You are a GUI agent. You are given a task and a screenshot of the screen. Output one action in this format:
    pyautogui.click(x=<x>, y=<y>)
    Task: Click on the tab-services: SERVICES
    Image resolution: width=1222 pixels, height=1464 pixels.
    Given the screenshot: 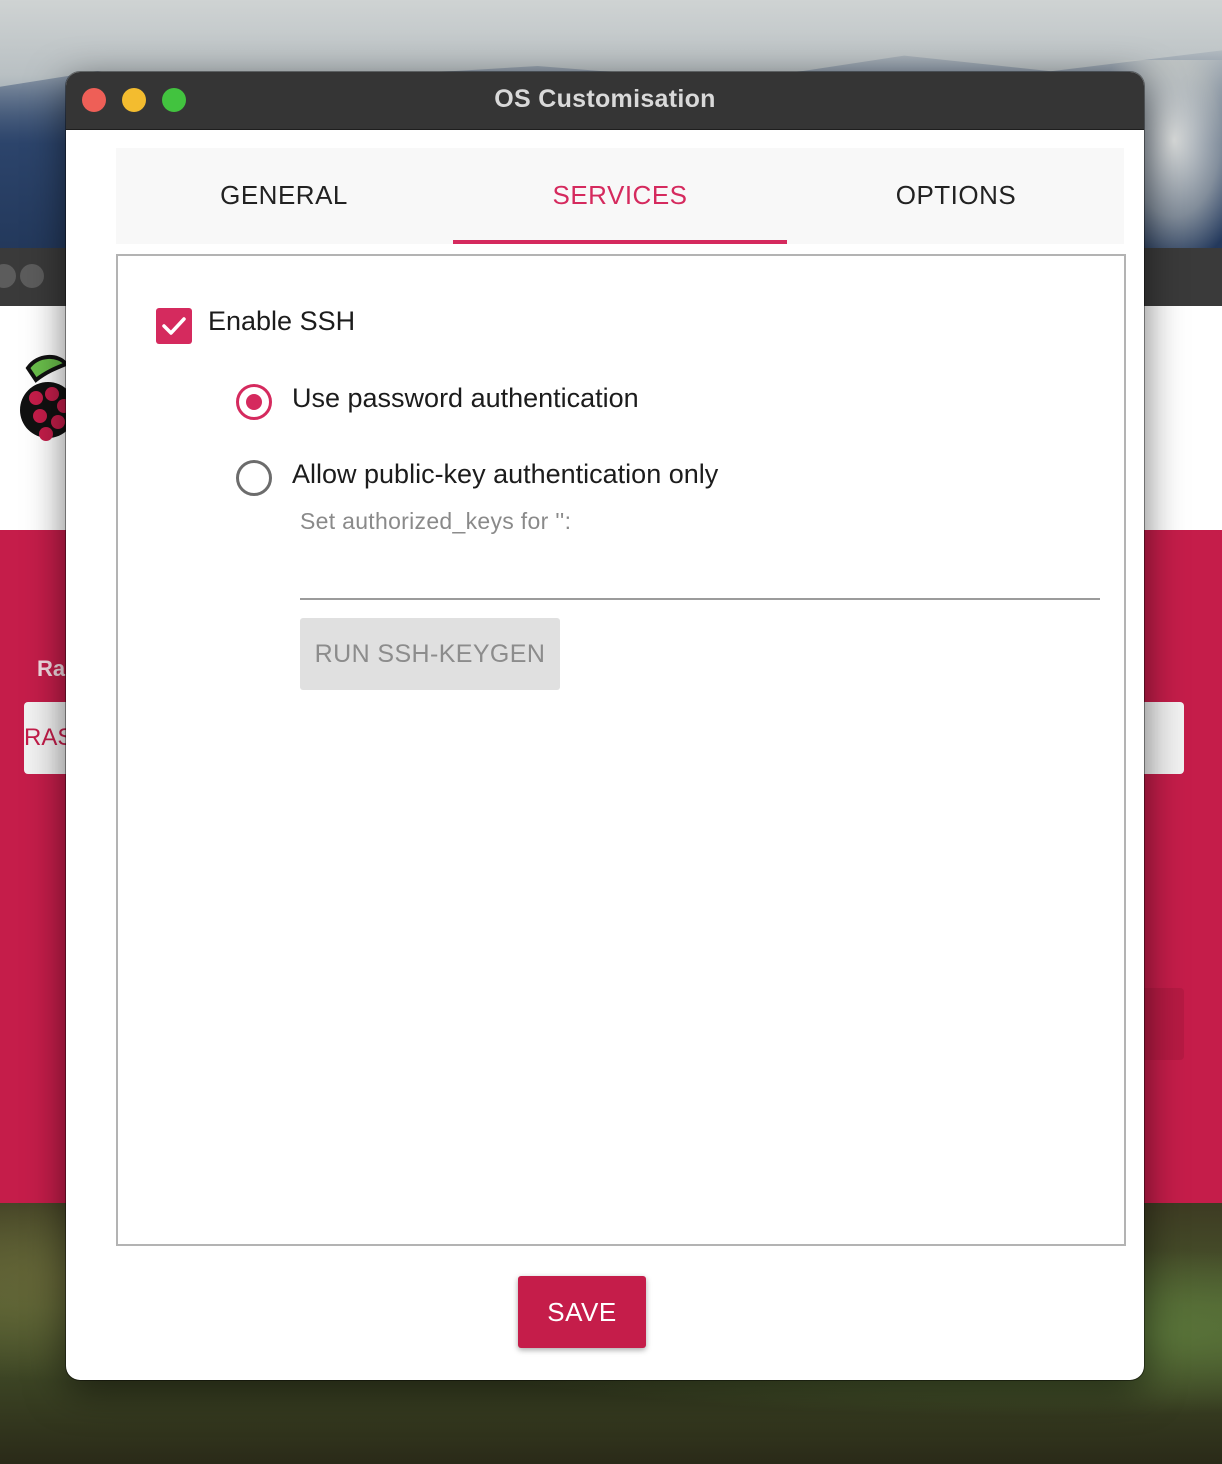 What is the action you would take?
    pyautogui.click(x=620, y=196)
    